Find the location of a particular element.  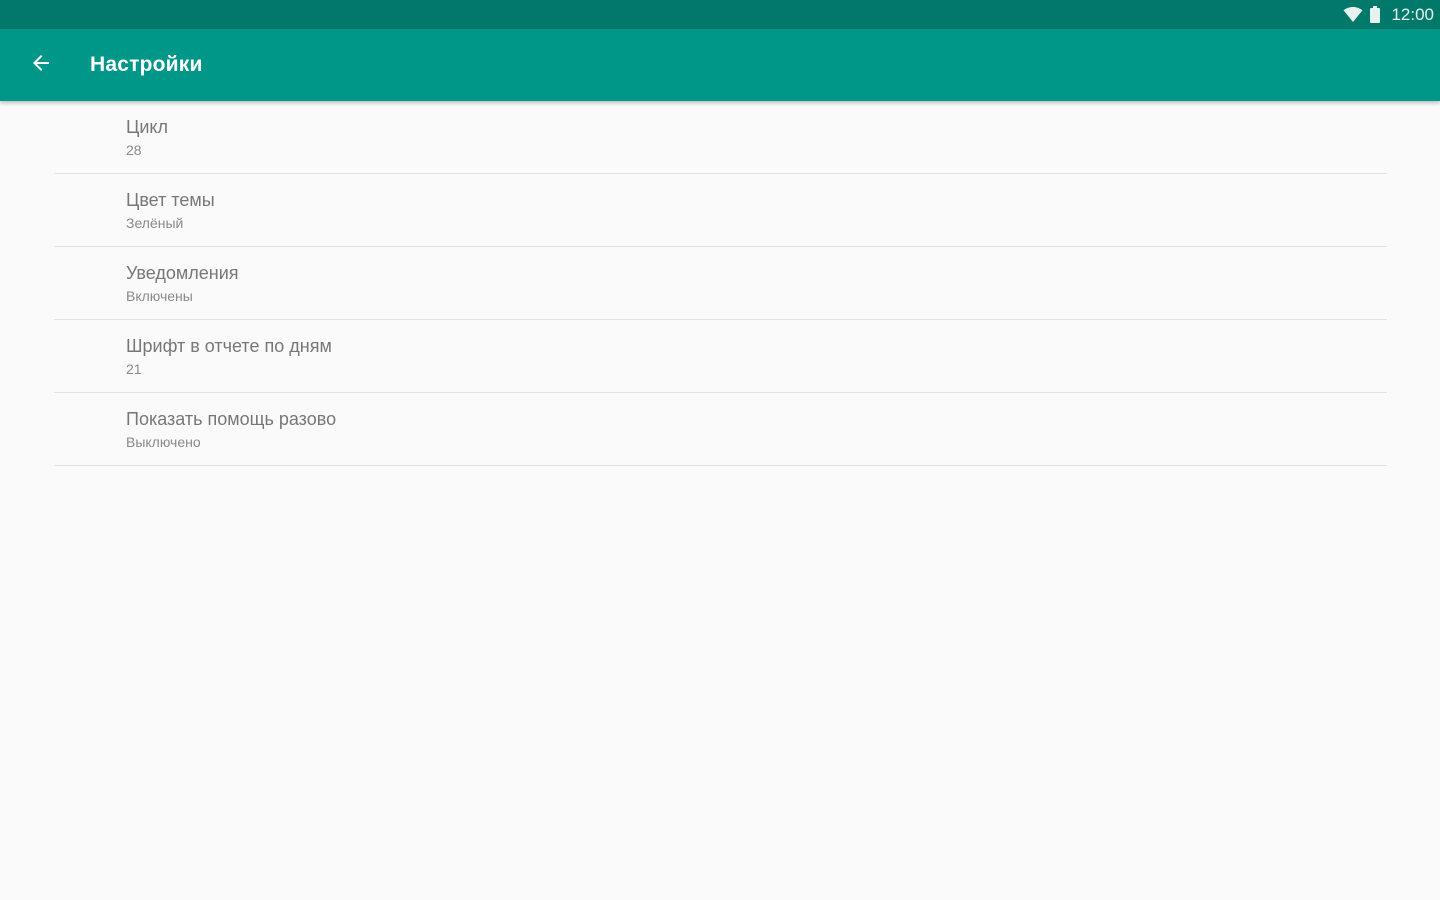

setting-summary: 21 is located at coordinates (134, 369).